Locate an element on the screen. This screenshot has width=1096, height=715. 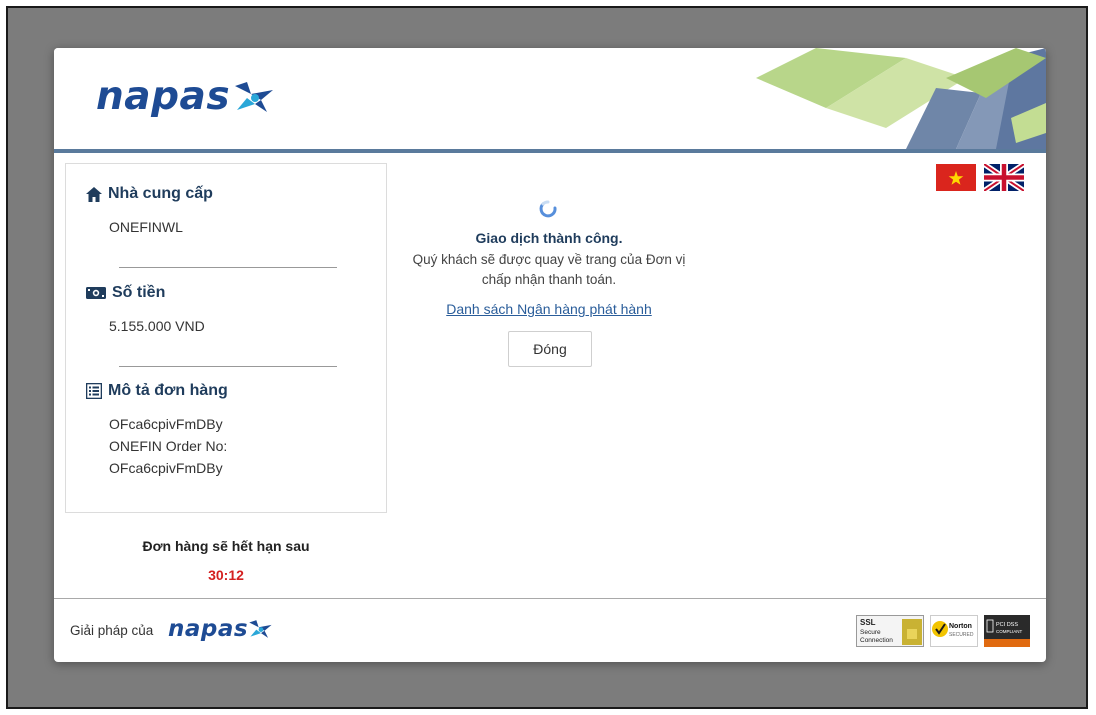
order-line: ONEFIN Order No: is located at coordinates (168, 446).